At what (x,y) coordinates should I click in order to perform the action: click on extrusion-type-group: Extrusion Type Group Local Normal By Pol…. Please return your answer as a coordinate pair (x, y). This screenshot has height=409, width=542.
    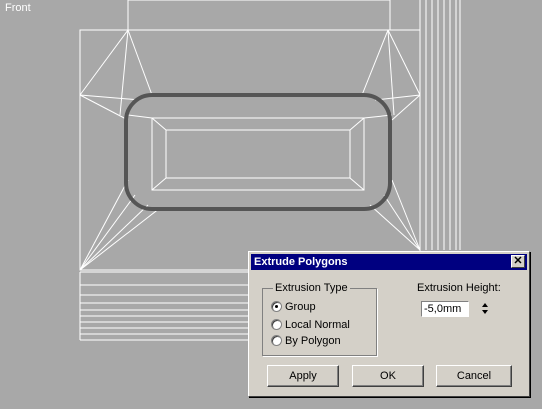
    Looking at the image, I should click on (319, 319).